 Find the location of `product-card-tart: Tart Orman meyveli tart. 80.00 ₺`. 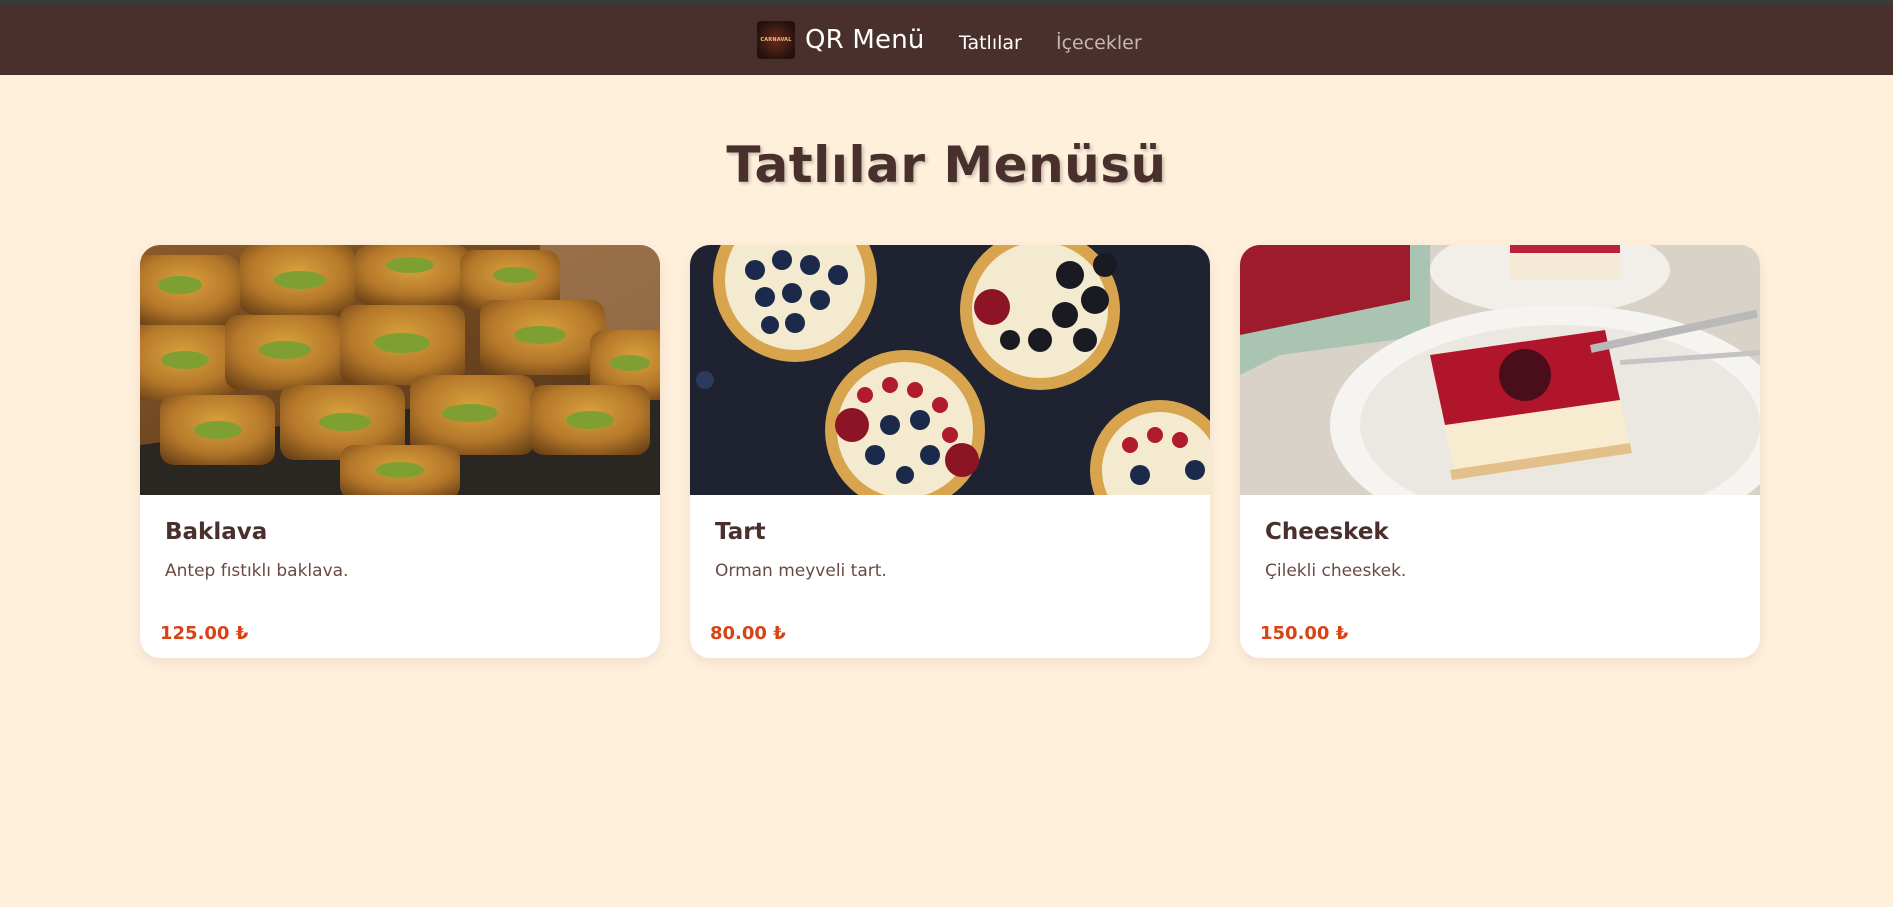

product-card-tart: Tart Orman meyveli tart. 80.00 ₺ is located at coordinates (950, 451).